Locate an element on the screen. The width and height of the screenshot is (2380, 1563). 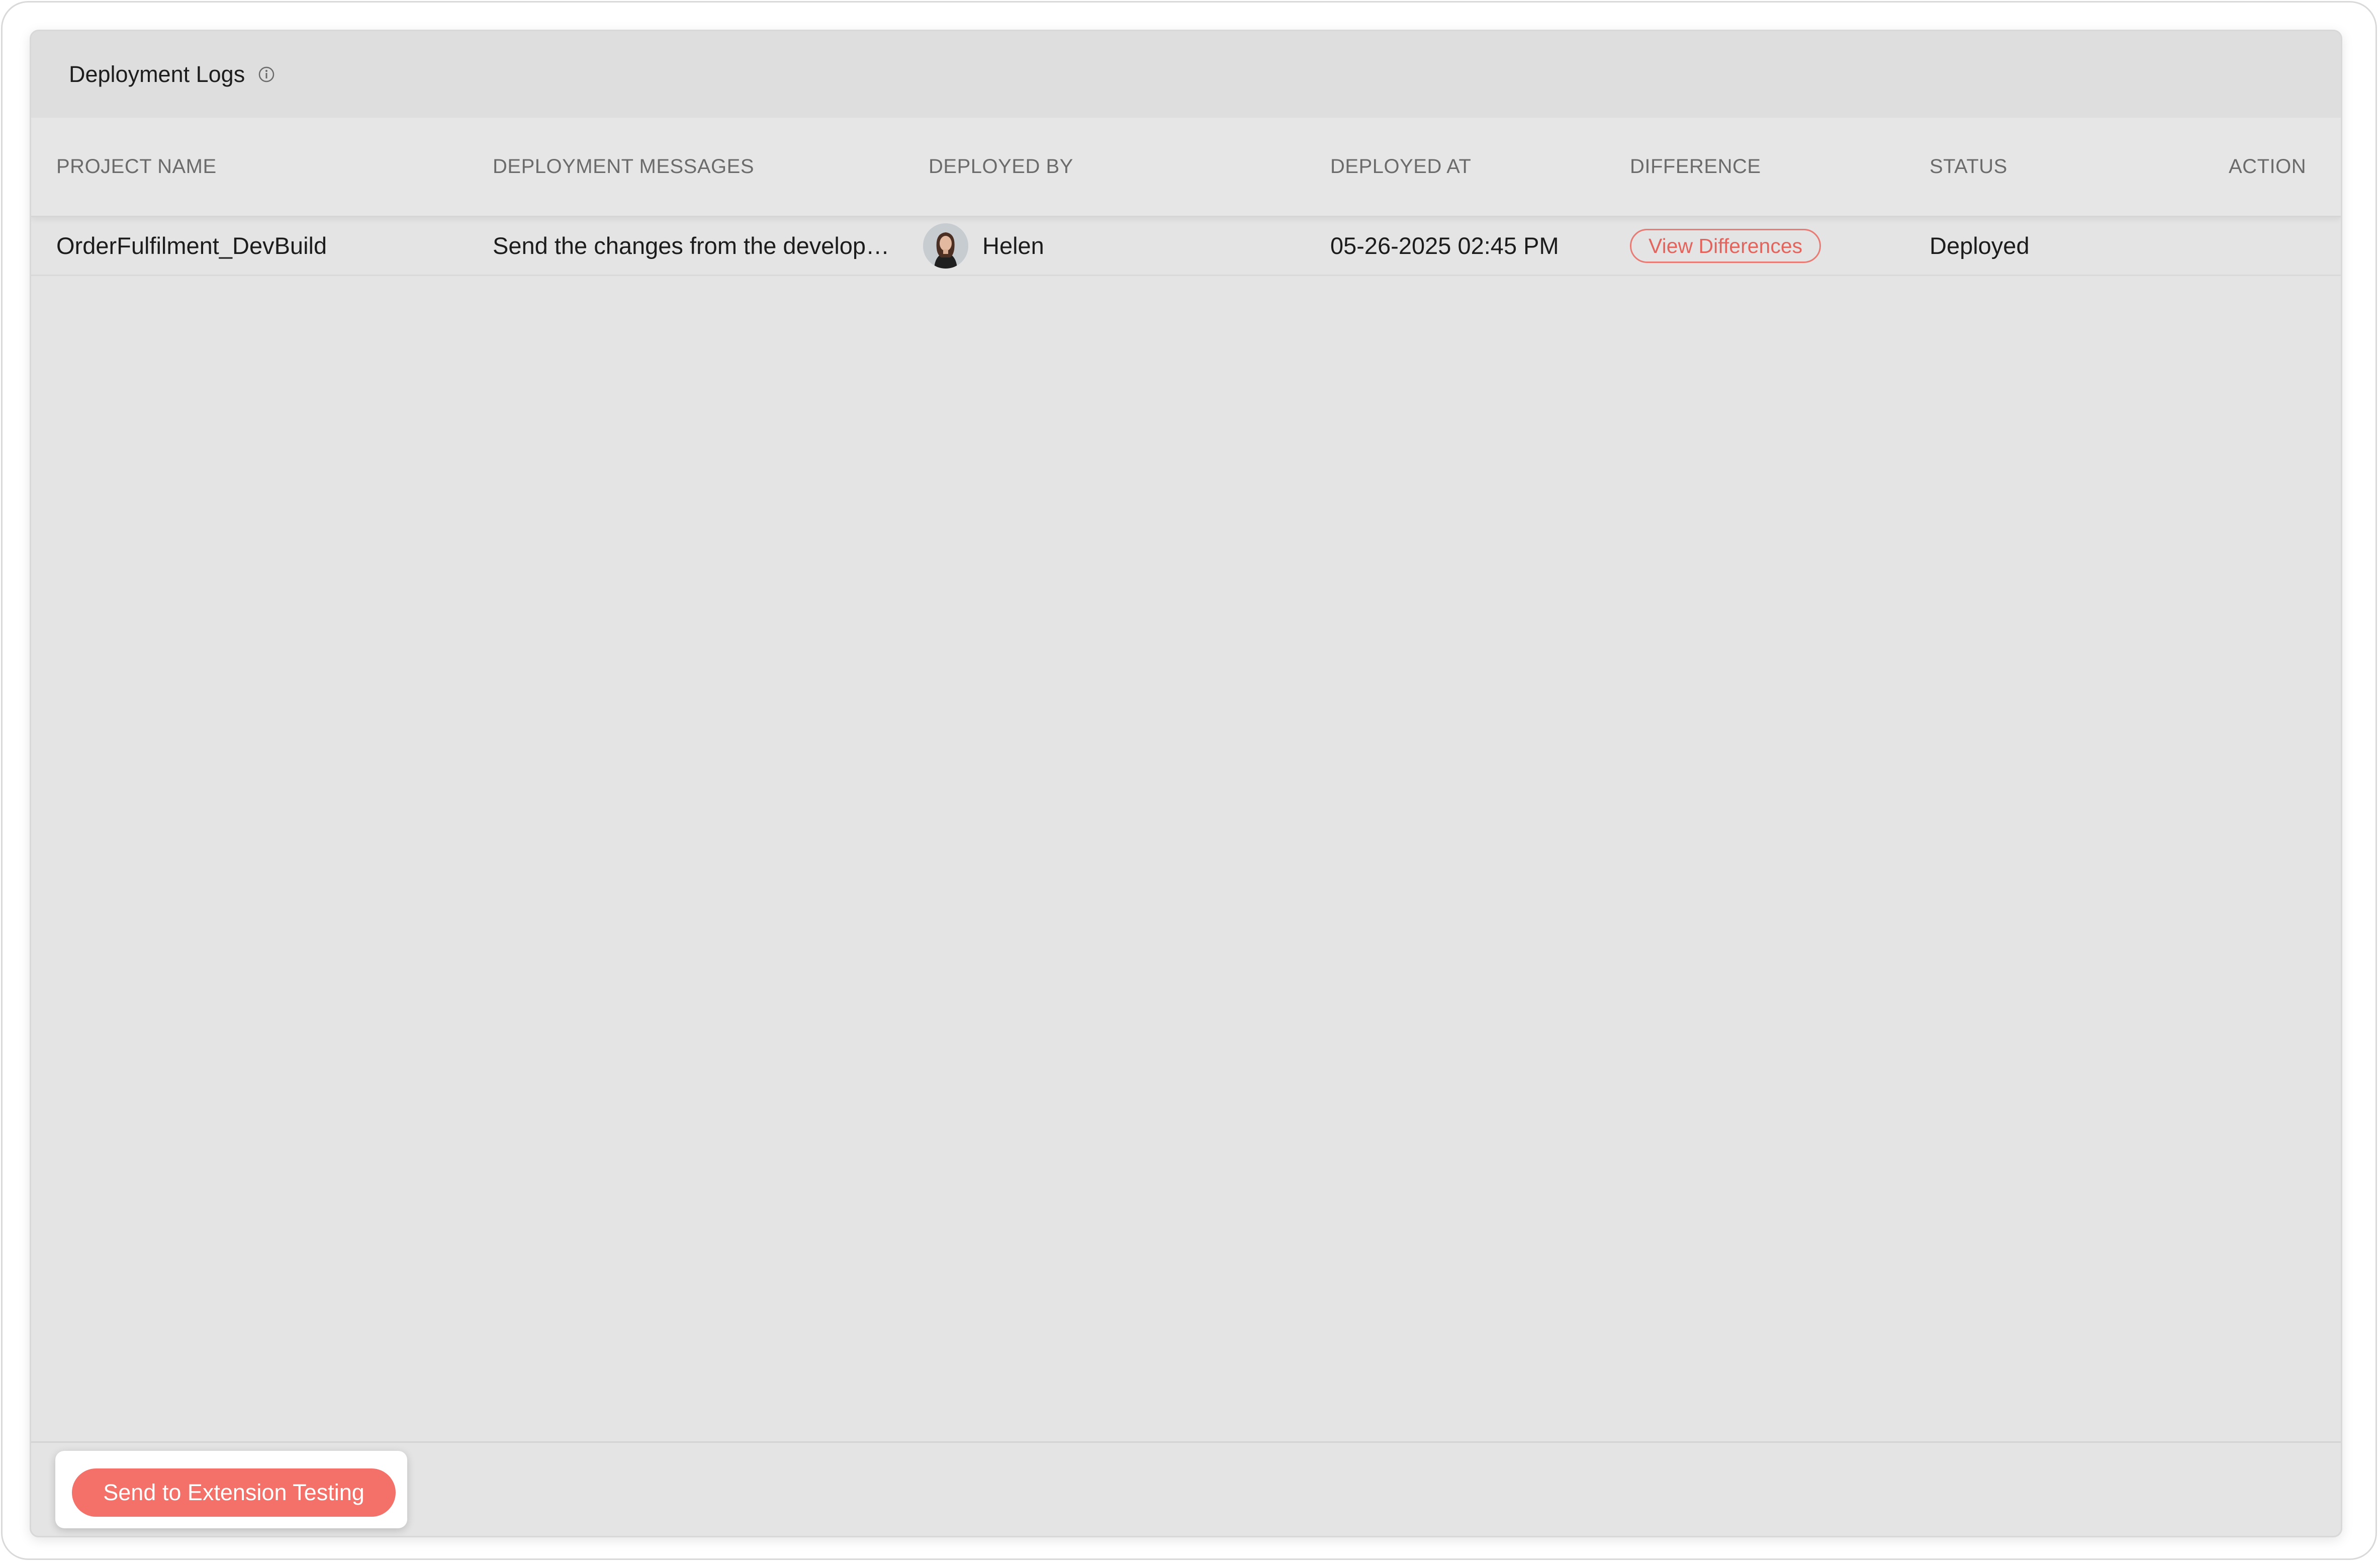
view-differences-button: View Differences is located at coordinates (1725, 246).